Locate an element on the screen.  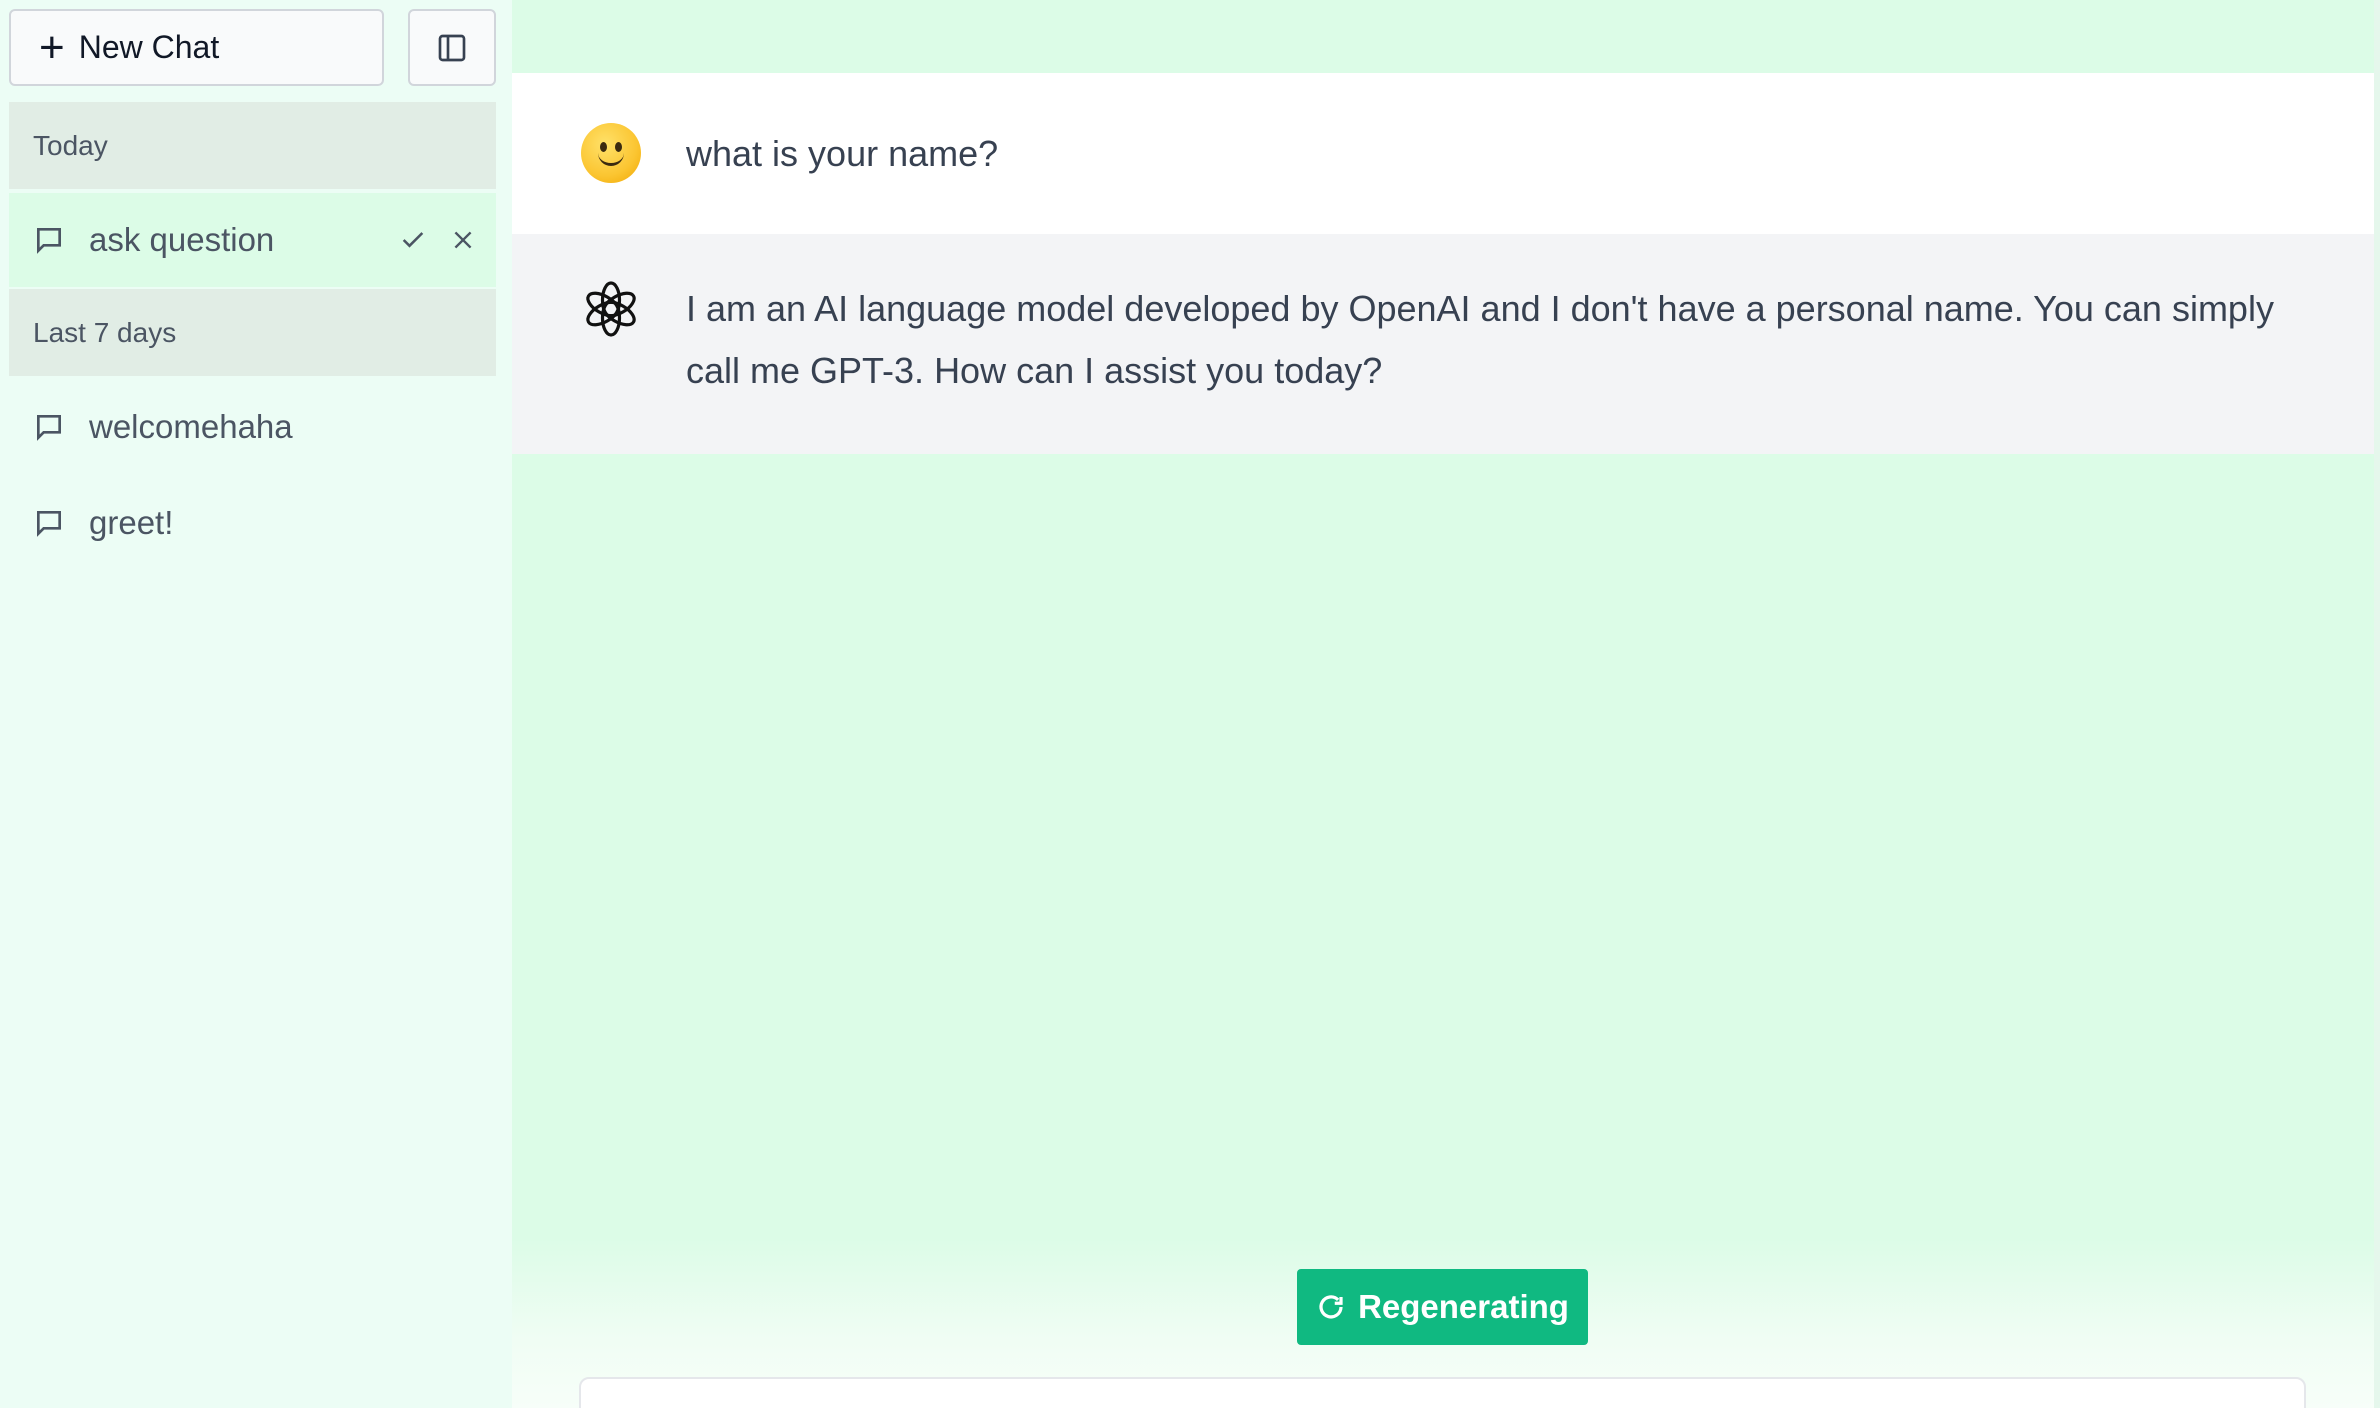
assistant-avatar is located at coordinates (611, 309).